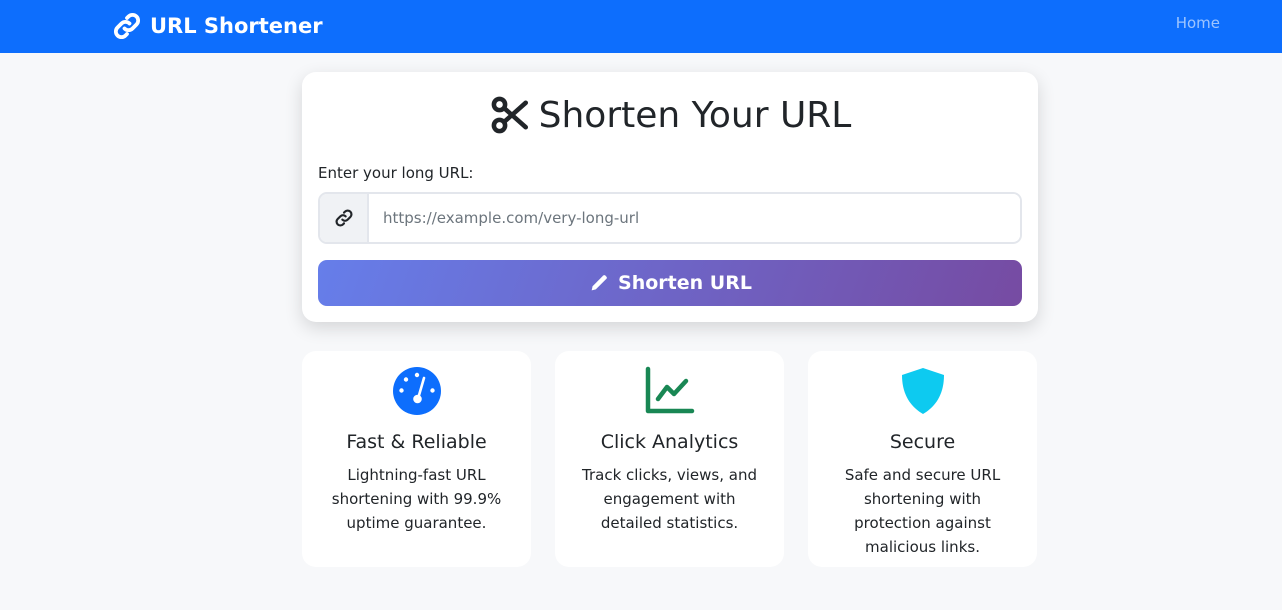 This screenshot has width=1282, height=610. I want to click on brand-link: URL Shortener, so click(217, 26).